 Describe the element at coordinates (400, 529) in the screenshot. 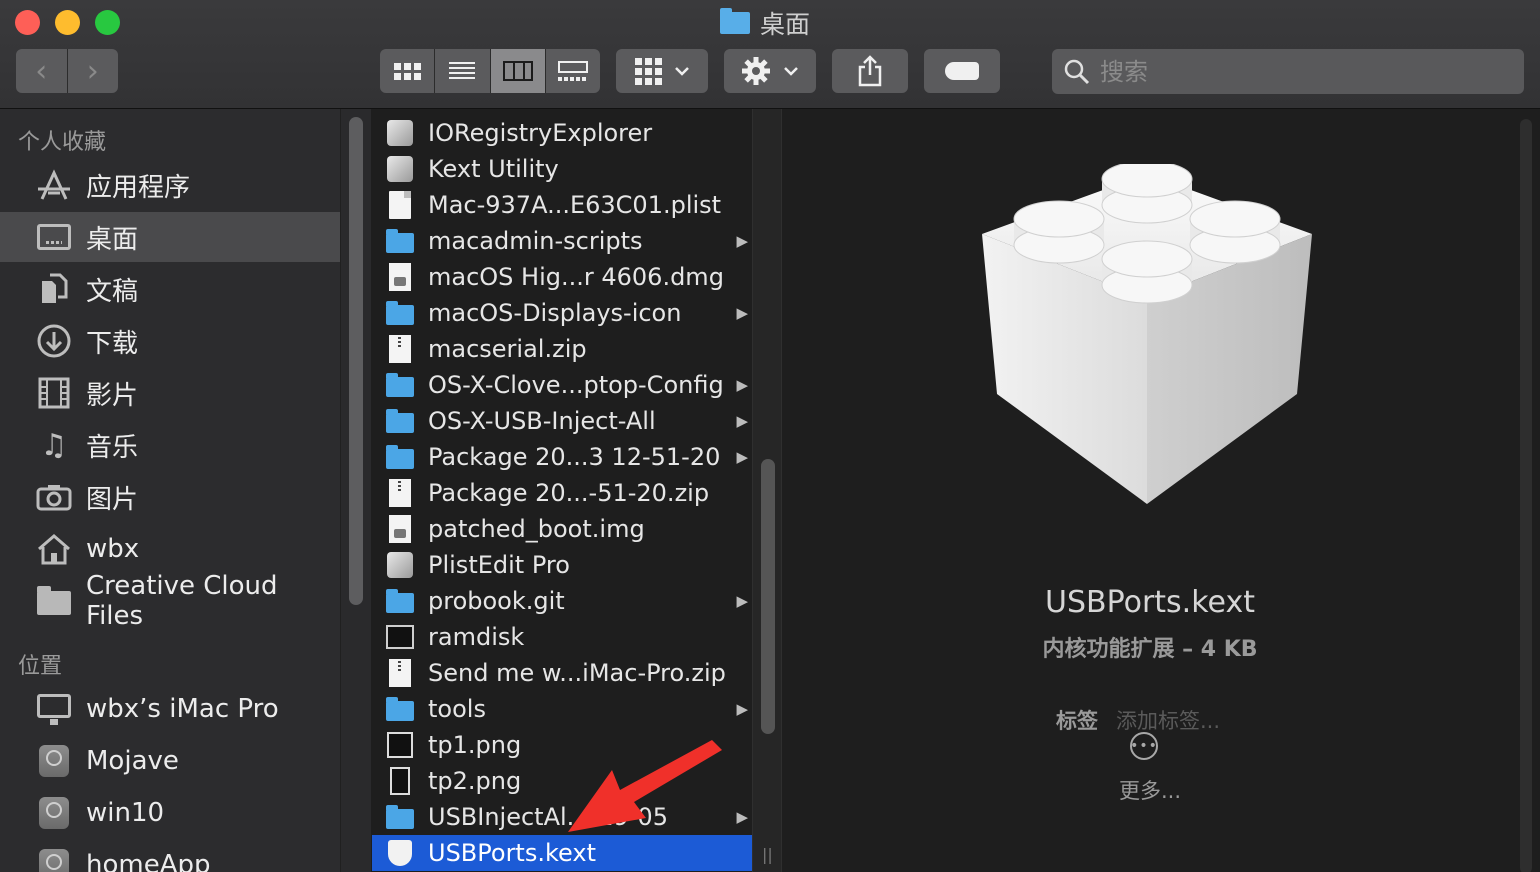

I see `disk-image-icon` at that location.